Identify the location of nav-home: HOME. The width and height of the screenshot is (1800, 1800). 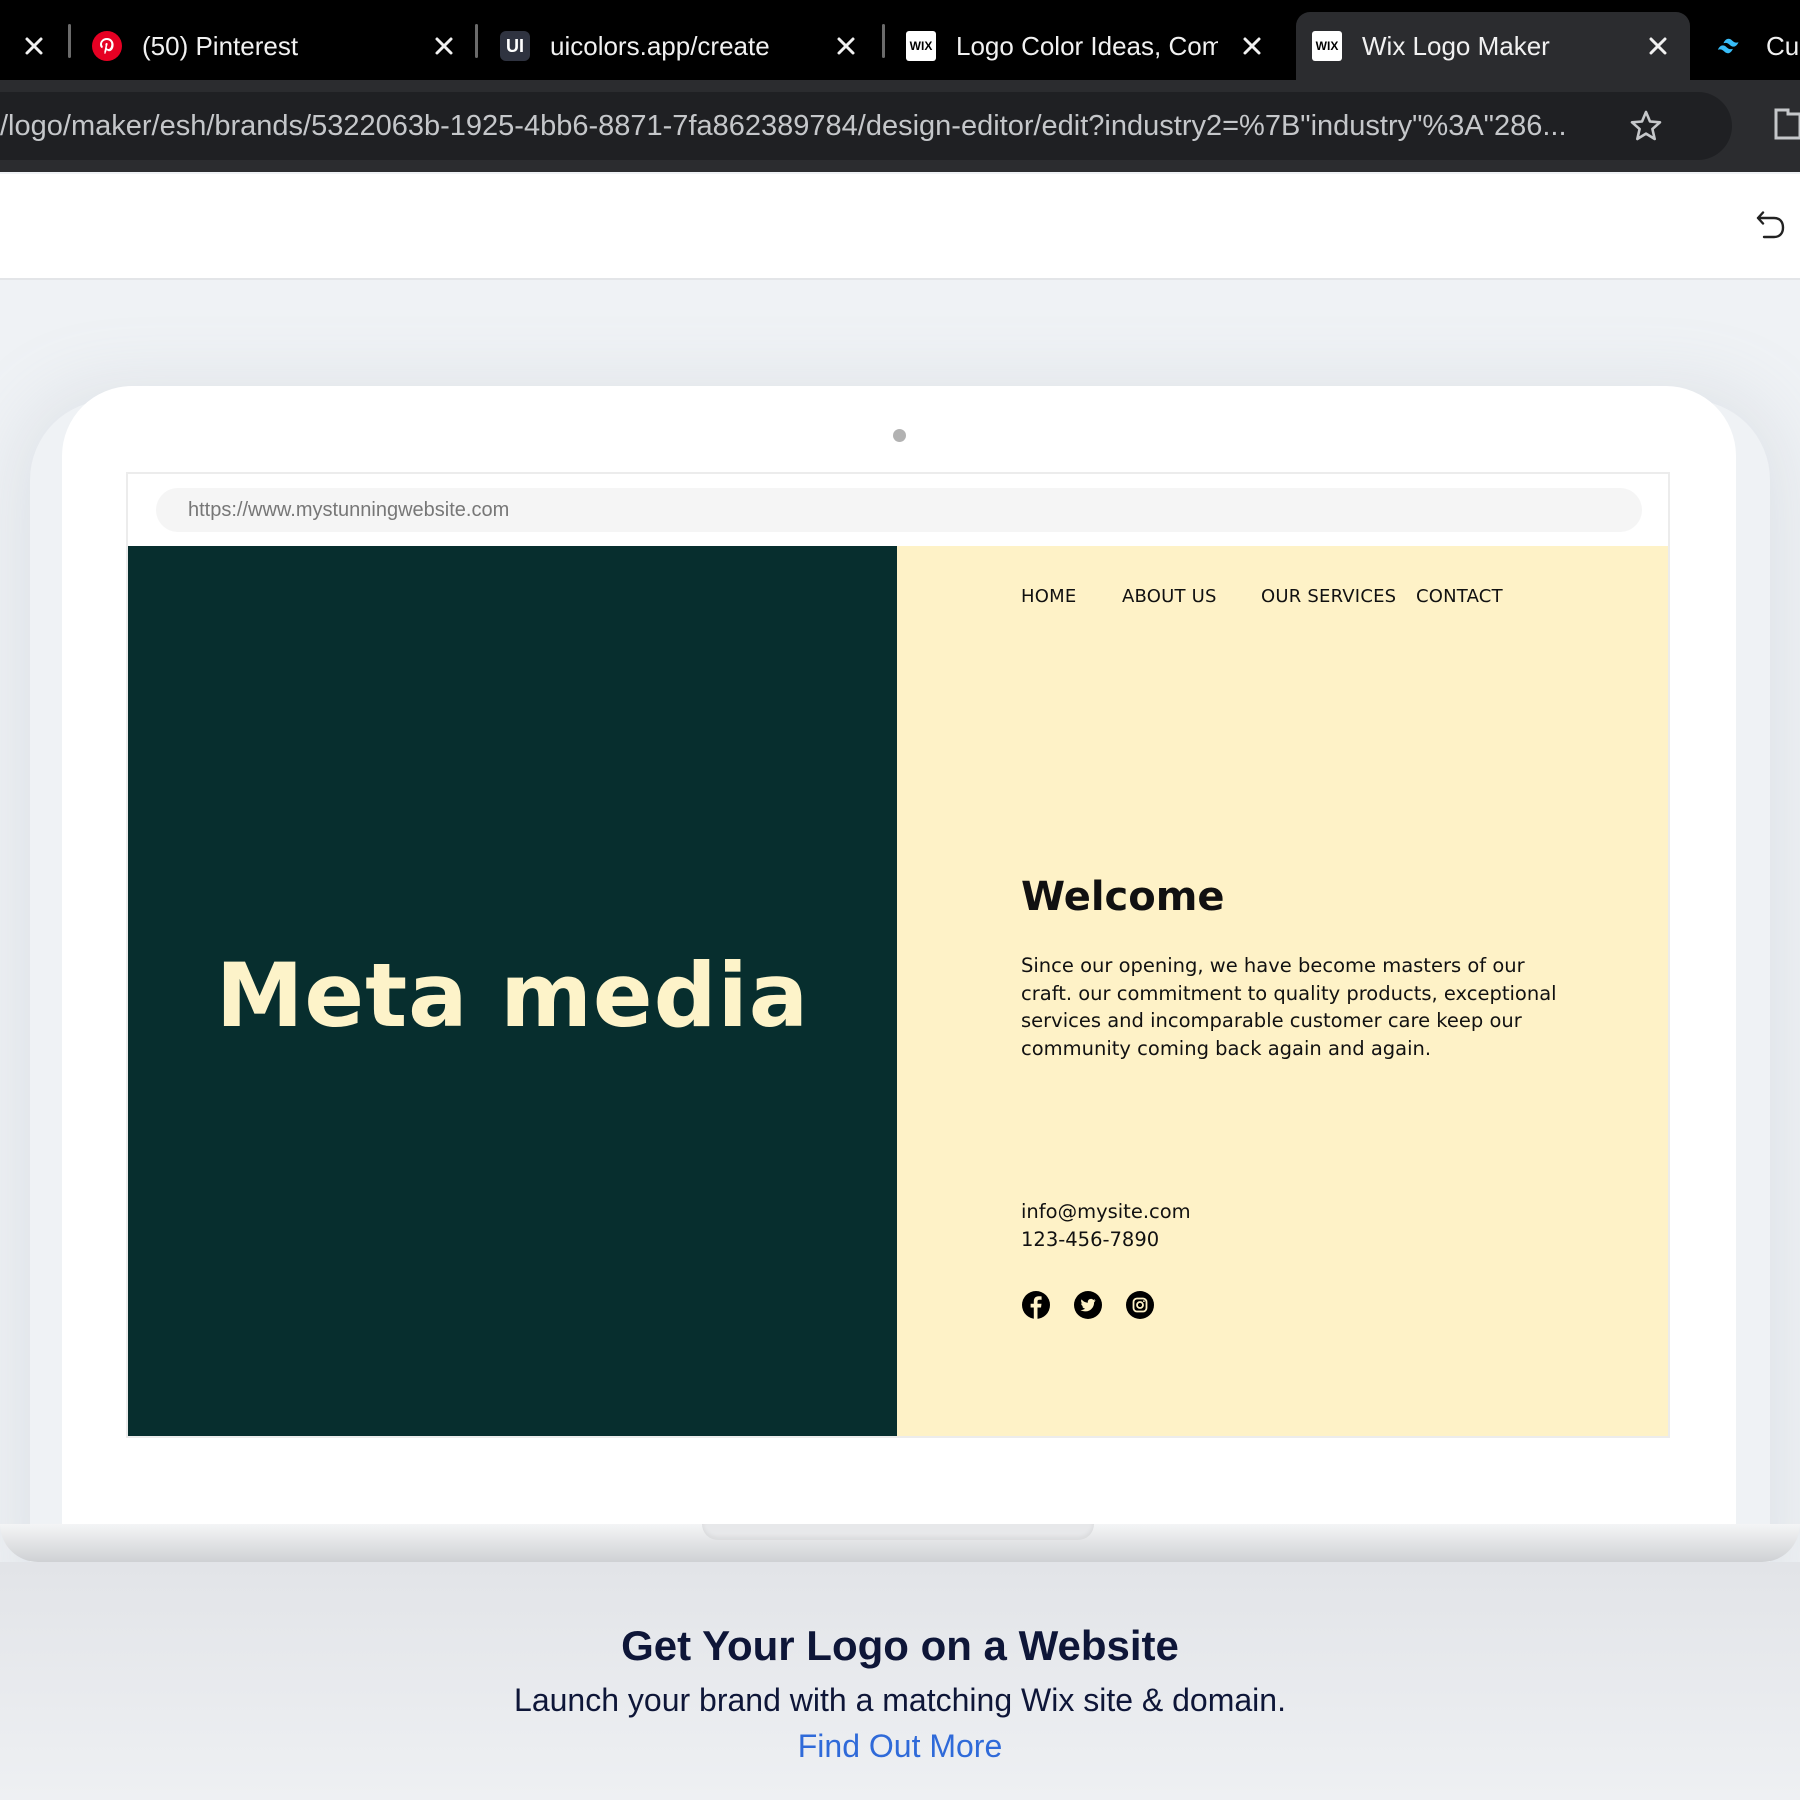
(1049, 596).